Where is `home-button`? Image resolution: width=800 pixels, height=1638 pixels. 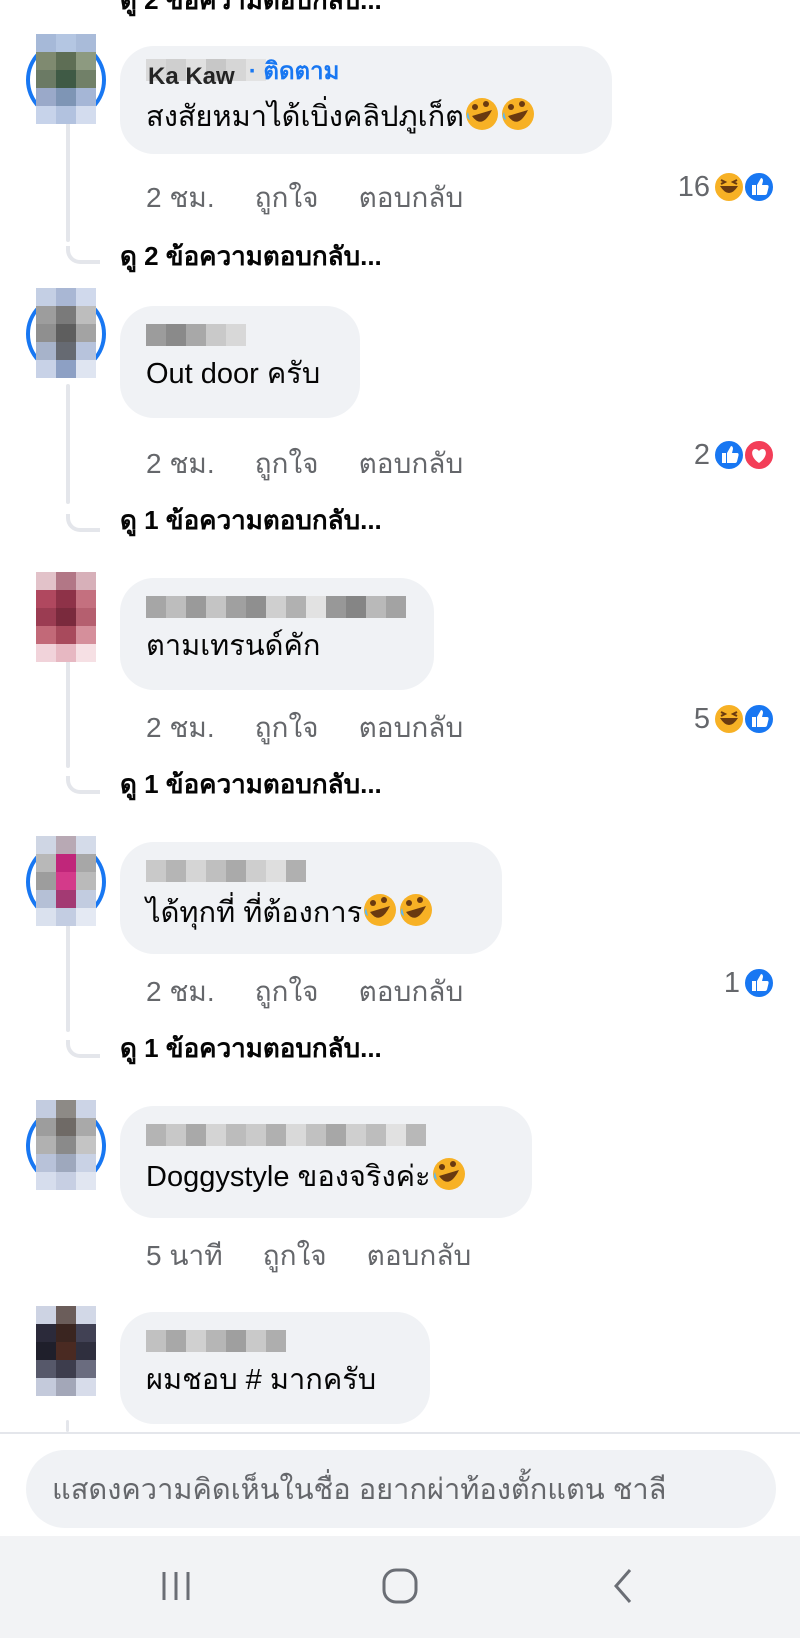 home-button is located at coordinates (400, 1586).